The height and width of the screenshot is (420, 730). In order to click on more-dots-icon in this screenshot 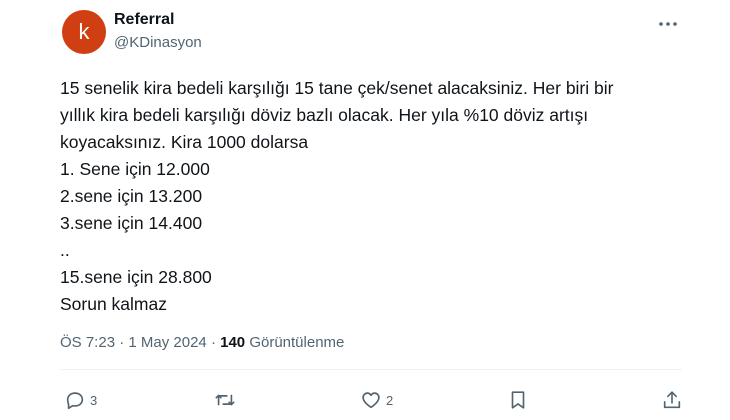, I will do `click(668, 24)`.